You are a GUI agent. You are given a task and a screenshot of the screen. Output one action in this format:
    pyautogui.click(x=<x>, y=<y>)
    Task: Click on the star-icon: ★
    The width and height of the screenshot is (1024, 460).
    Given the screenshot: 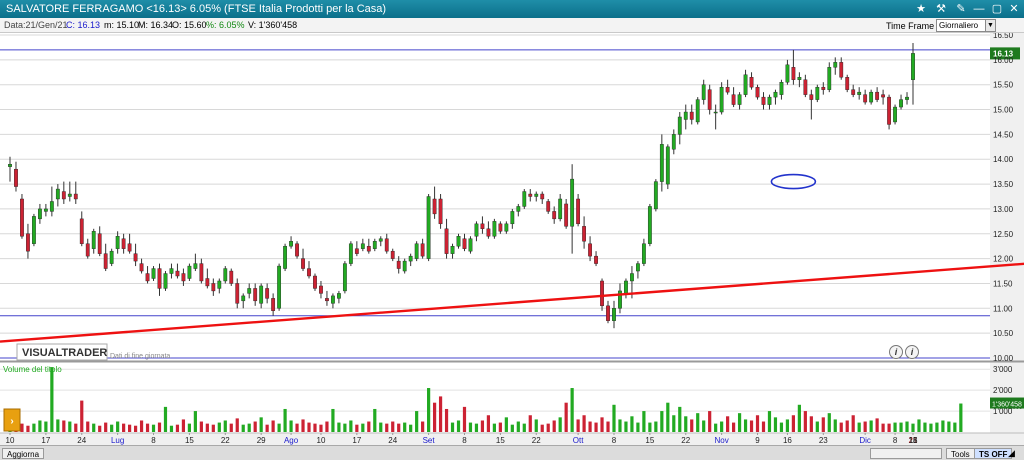 What is the action you would take?
    pyautogui.click(x=921, y=9)
    